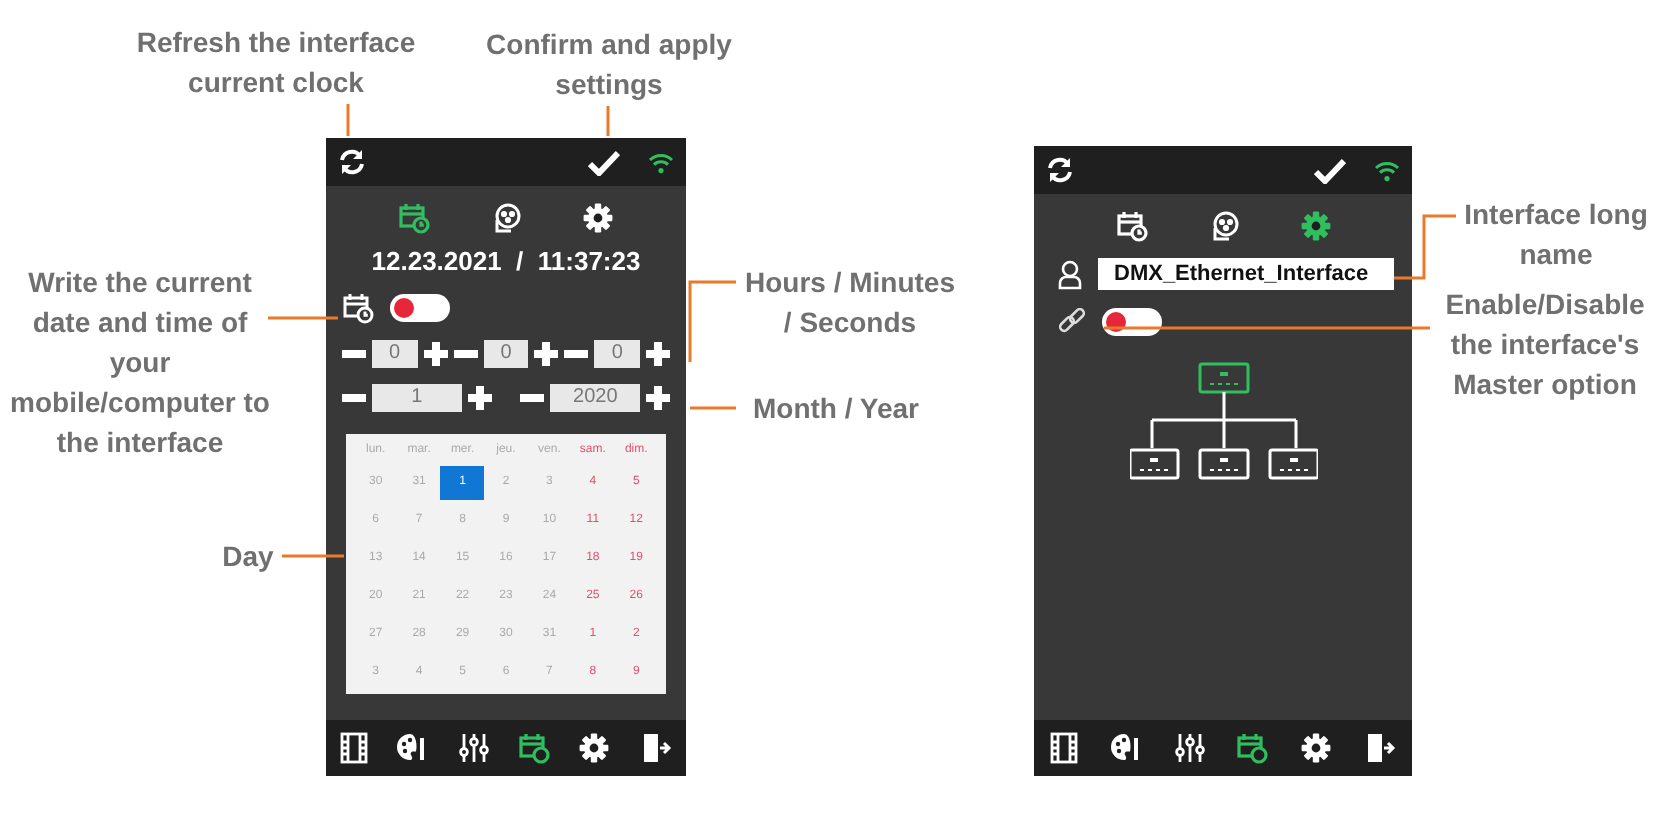 This screenshot has height=820, width=1658. I want to click on date-time-text: 12.23.2021 / 11:37:23, so click(506, 261).